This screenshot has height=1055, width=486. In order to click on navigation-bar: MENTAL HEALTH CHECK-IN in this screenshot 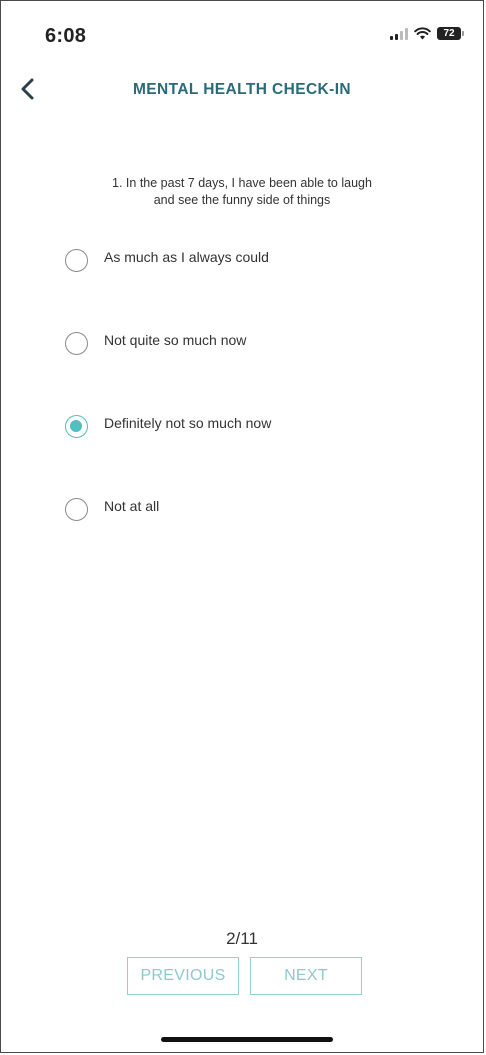, I will do `click(242, 89)`.